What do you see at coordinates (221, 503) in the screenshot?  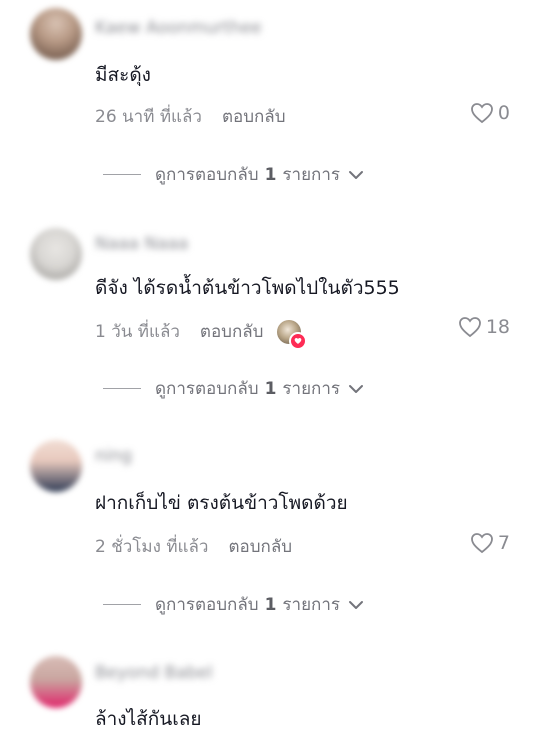 I see `comment-text: ฝากเก็บไข่ ตรงต้นข้าวโพดด้วย` at bounding box center [221, 503].